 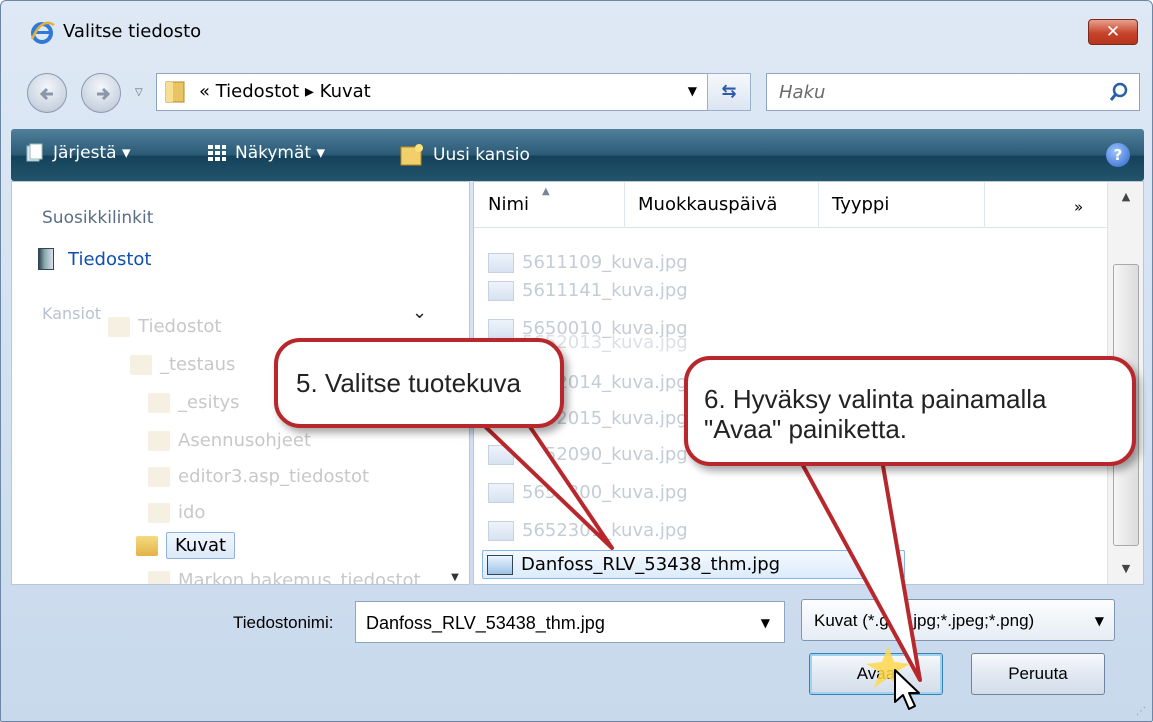 I want to click on organize-button: Järjestä ▾, so click(x=77, y=153).